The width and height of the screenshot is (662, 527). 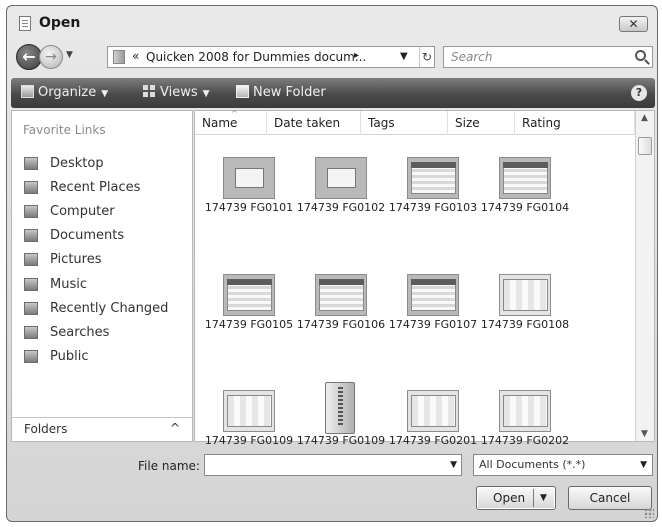 What do you see at coordinates (509, 498) in the screenshot?
I see `open-button-label: Open` at bounding box center [509, 498].